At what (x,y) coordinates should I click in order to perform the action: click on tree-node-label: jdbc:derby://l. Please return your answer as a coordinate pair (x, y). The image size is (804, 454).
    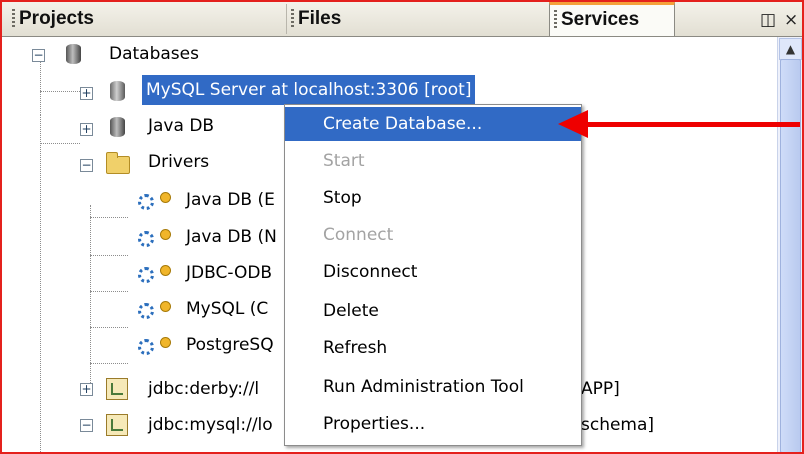
    Looking at the image, I should click on (204, 389).